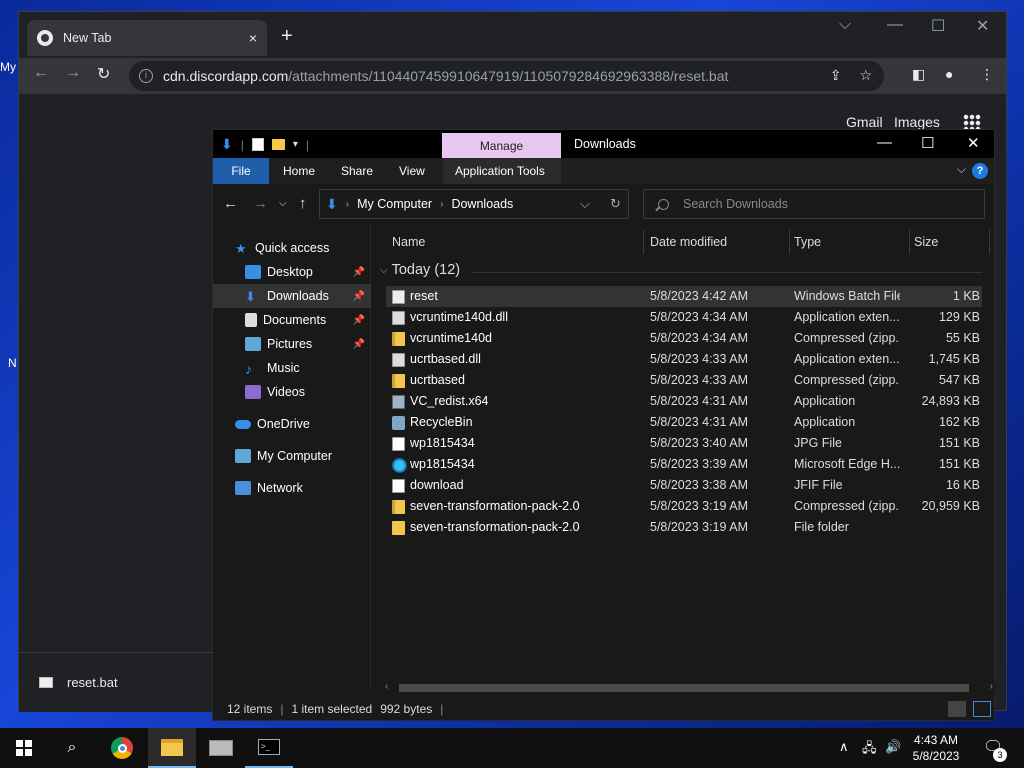 The image size is (1024, 768). What do you see at coordinates (299, 171) in the screenshot?
I see `tab-home: Home` at bounding box center [299, 171].